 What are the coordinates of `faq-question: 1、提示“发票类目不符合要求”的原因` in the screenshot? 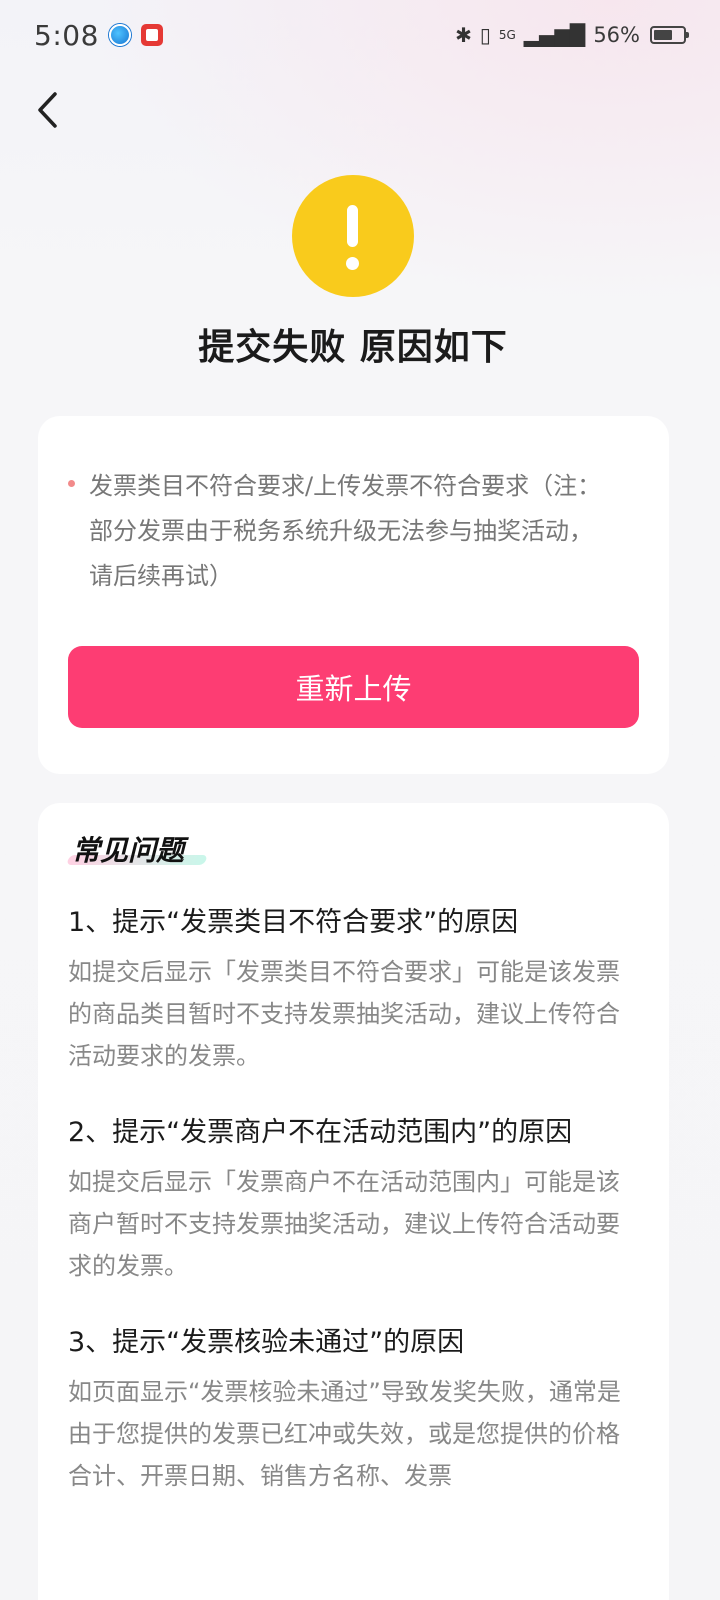 It's located at (293, 922).